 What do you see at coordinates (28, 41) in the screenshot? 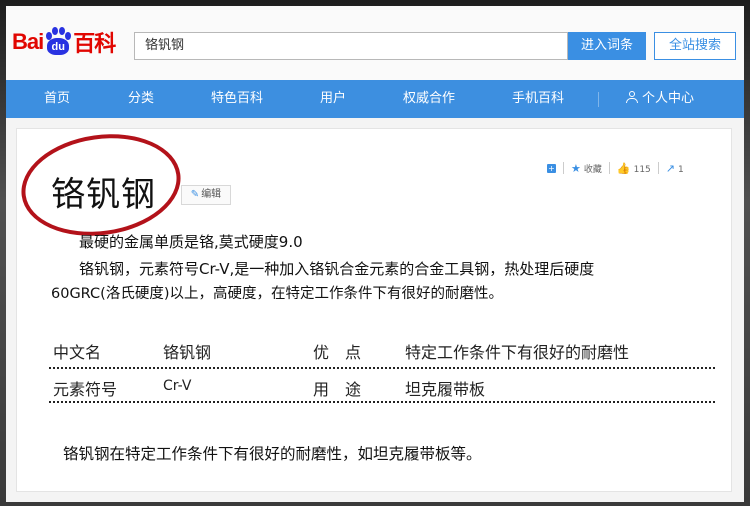
I see `logo-text-bai: Bai` at bounding box center [28, 41].